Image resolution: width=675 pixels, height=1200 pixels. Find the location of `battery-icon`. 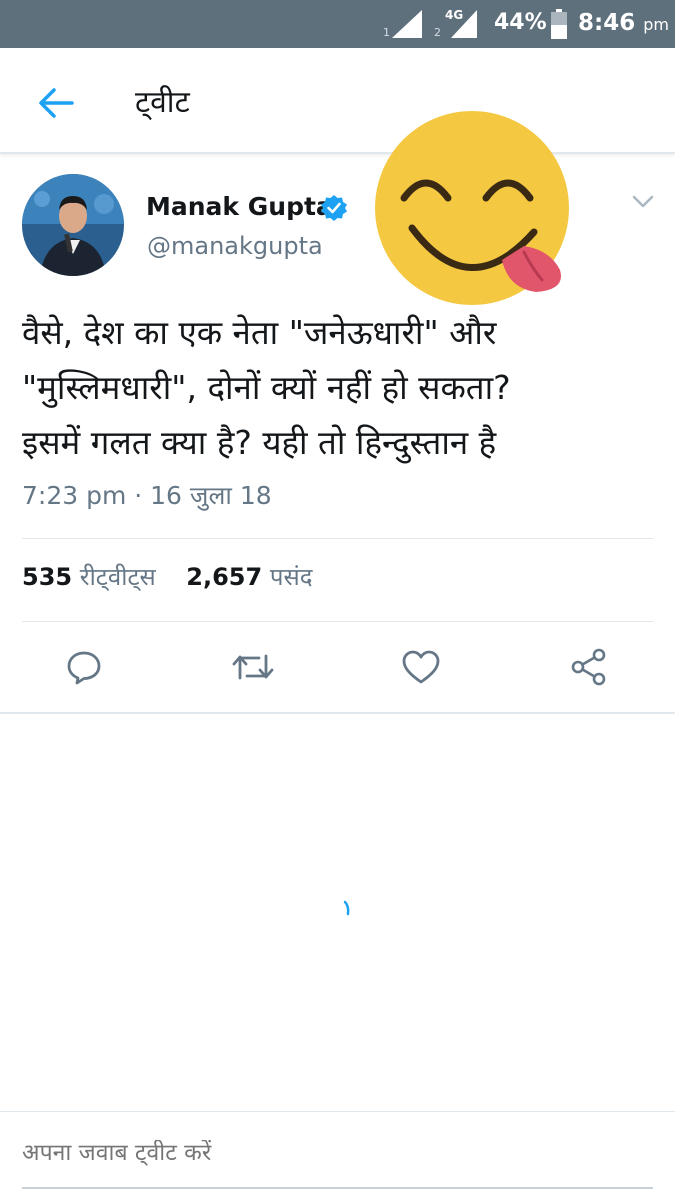

battery-icon is located at coordinates (559, 24).